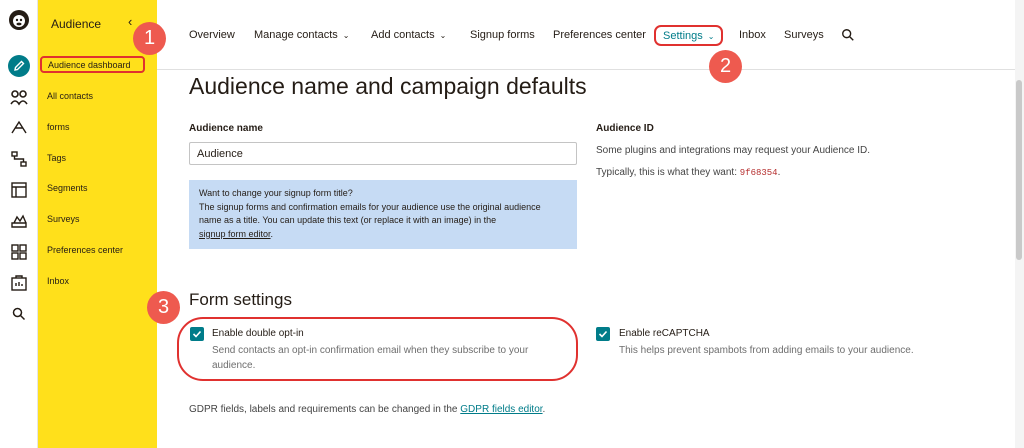  Describe the element at coordinates (664, 333) in the screenshot. I see `recaptcha-label: Enable reCAPTCHA` at that location.